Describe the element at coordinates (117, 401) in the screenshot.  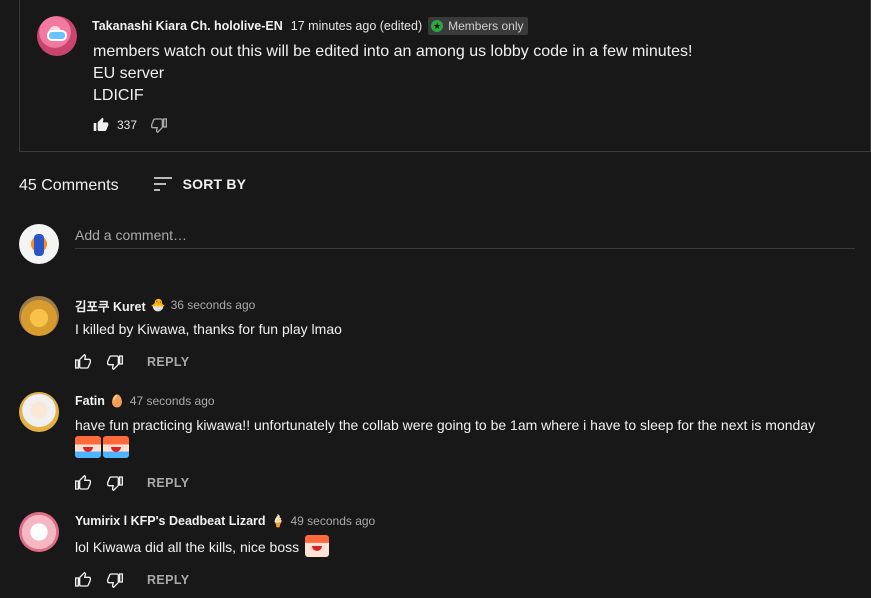
I see `member-badge-icon: 🥚` at that location.